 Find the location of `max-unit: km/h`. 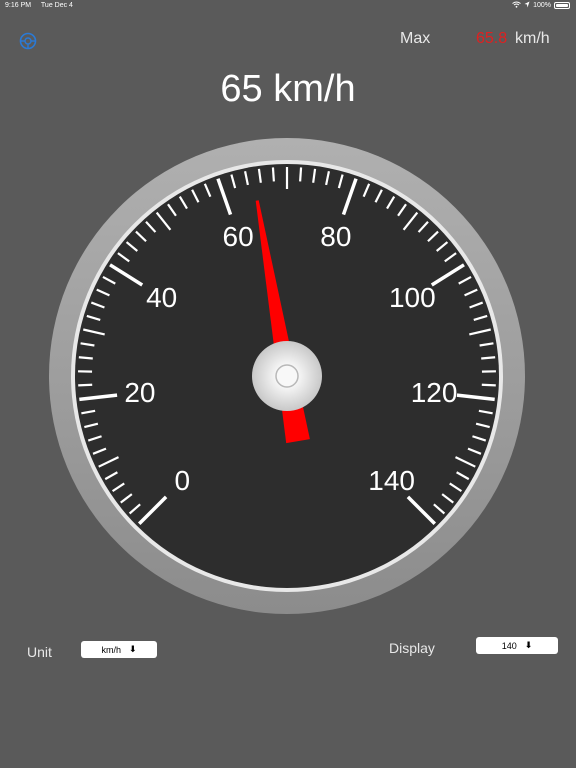

max-unit: km/h is located at coordinates (532, 38).